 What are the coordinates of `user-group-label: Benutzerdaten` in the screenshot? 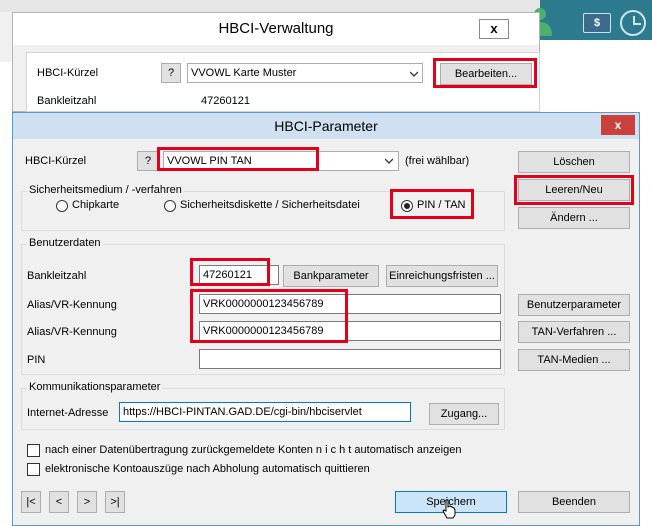 It's located at (65, 243).